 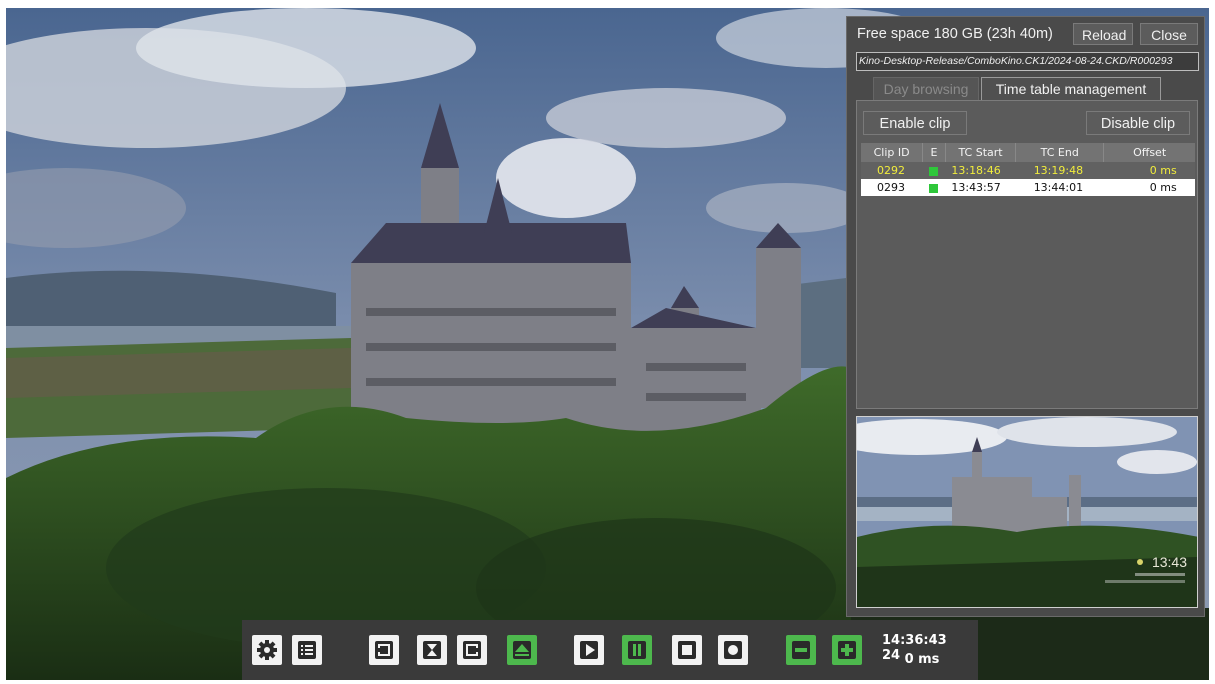 I want to click on mark-out-button, so click(x=472, y=650).